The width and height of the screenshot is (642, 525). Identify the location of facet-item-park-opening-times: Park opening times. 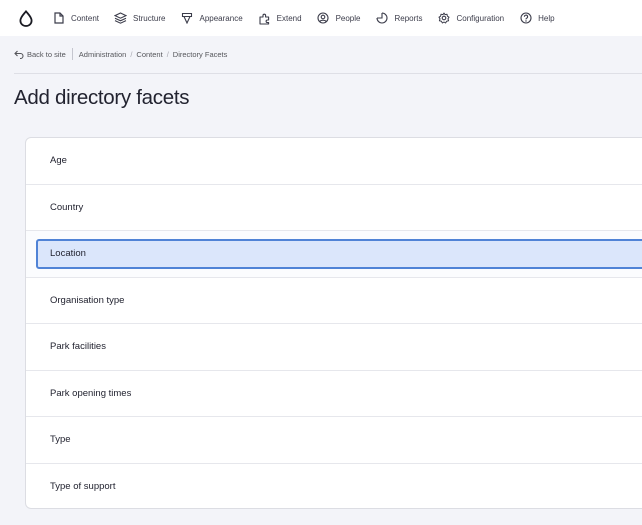
(334, 394).